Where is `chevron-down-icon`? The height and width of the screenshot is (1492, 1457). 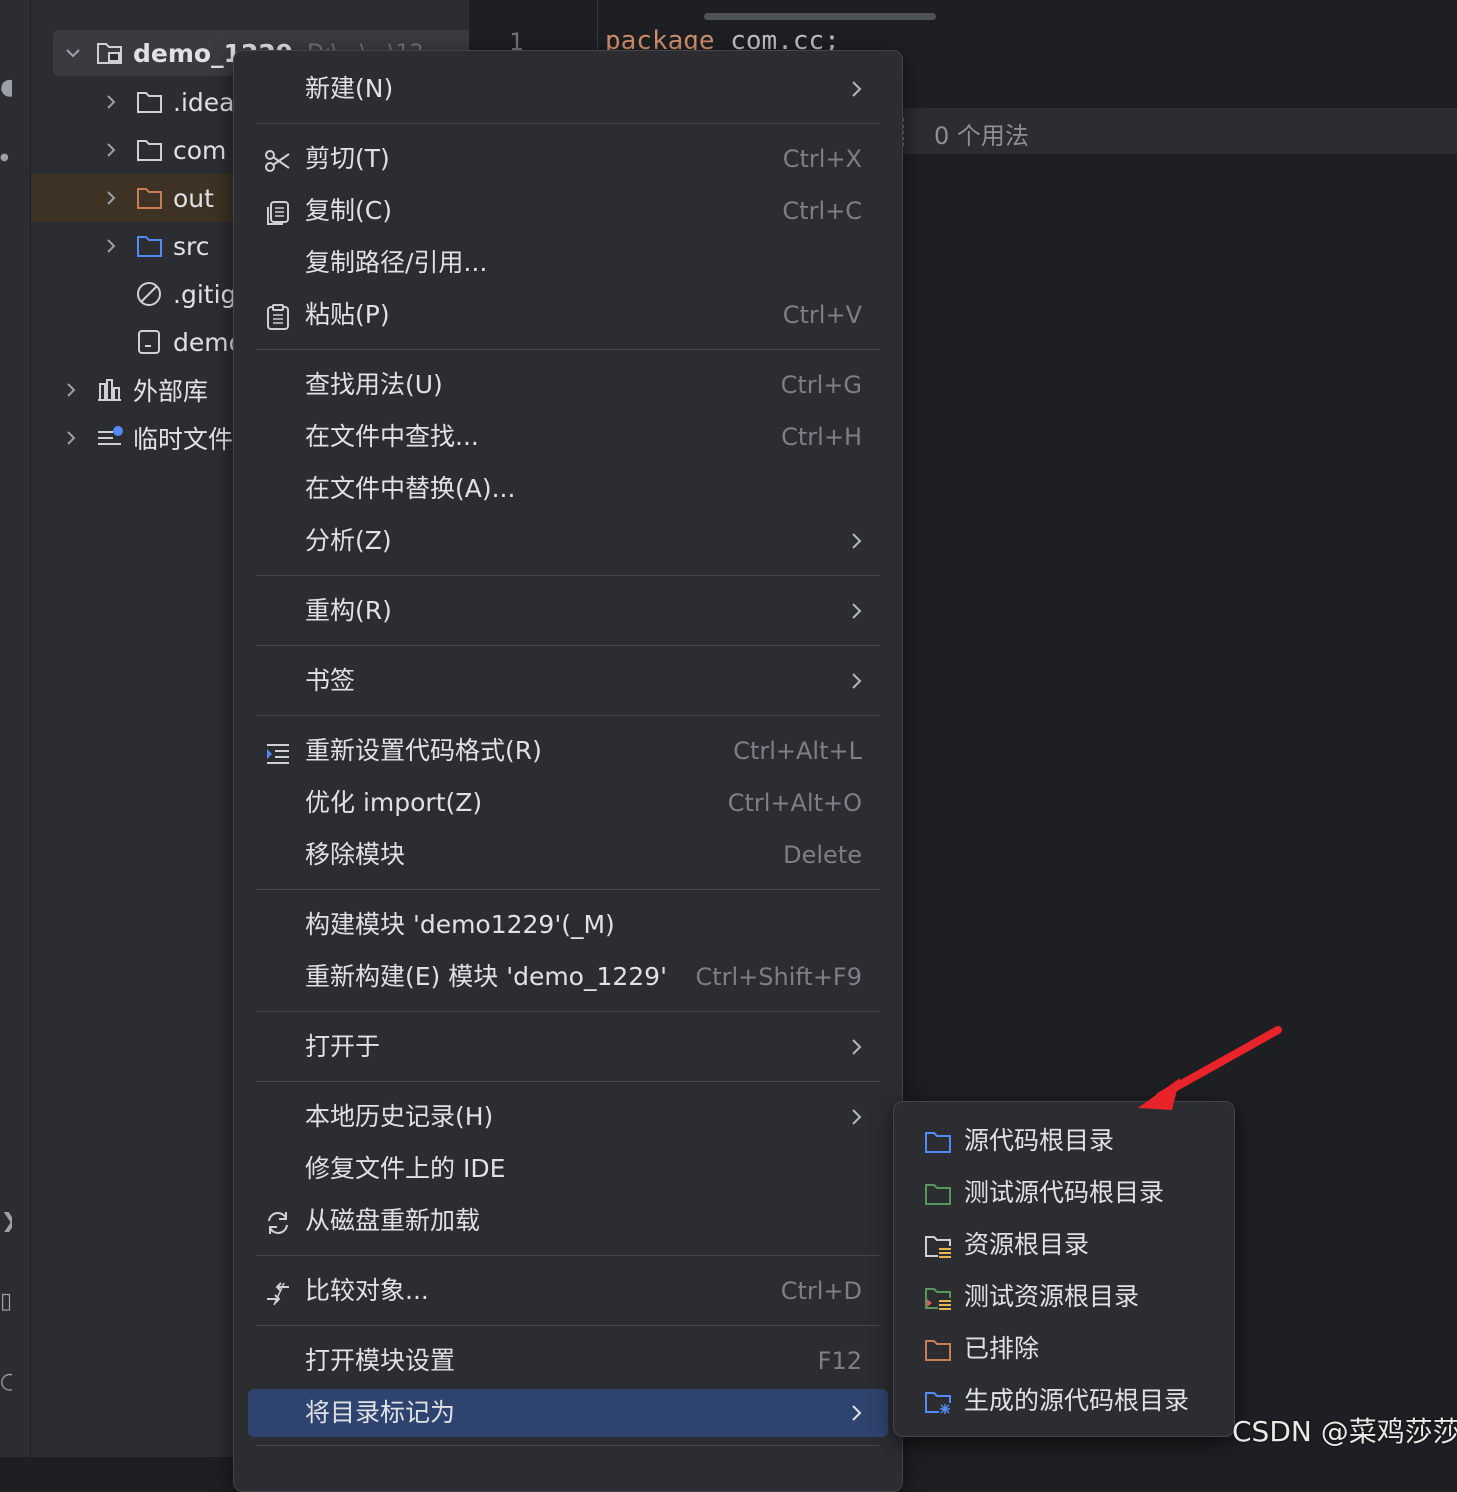 chevron-down-icon is located at coordinates (73, 53).